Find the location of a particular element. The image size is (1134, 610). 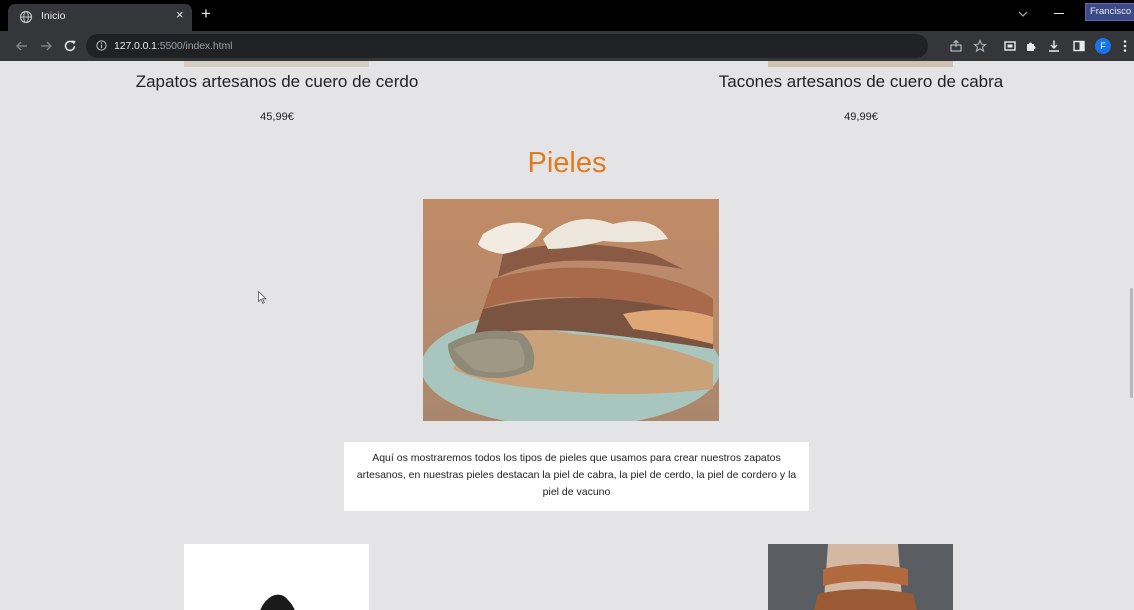

black-shoe-image is located at coordinates (277, 602).